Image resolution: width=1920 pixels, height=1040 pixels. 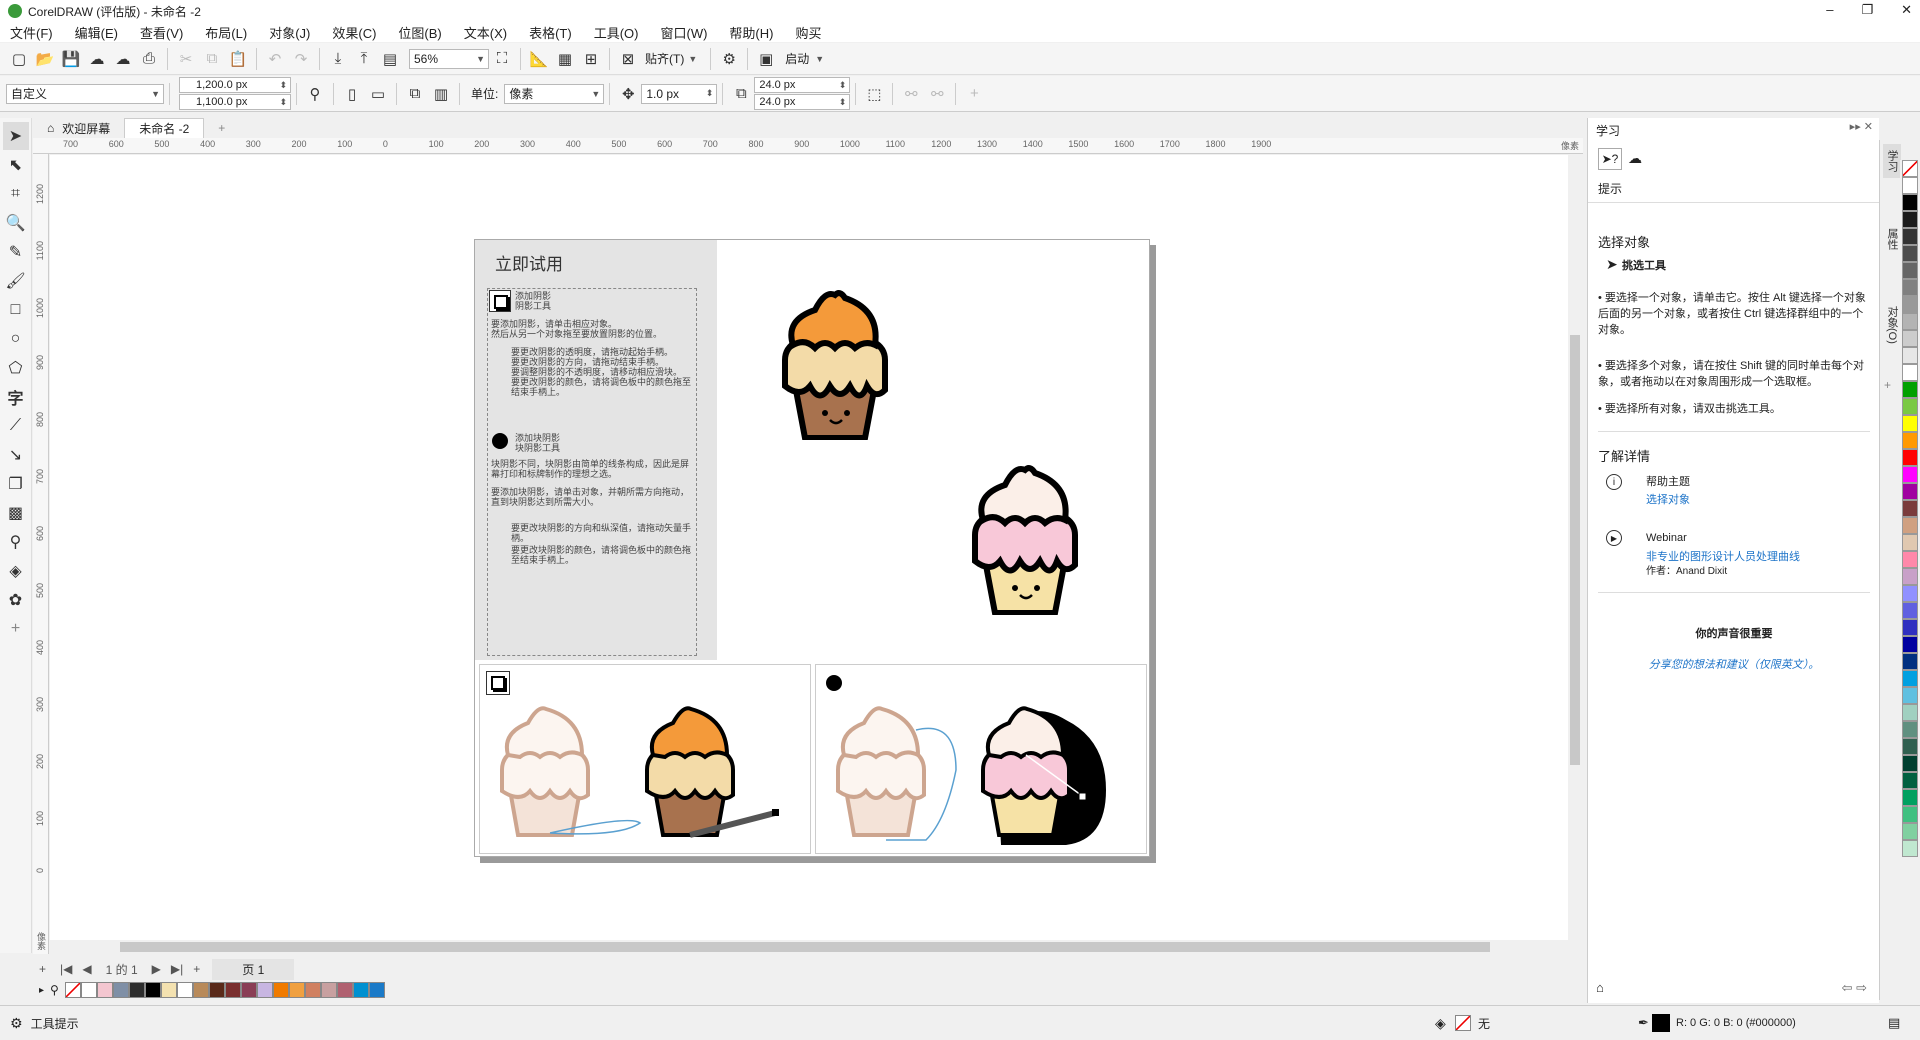 What do you see at coordinates (186, 59) in the screenshot?
I see `cut-icon: ✂` at bounding box center [186, 59].